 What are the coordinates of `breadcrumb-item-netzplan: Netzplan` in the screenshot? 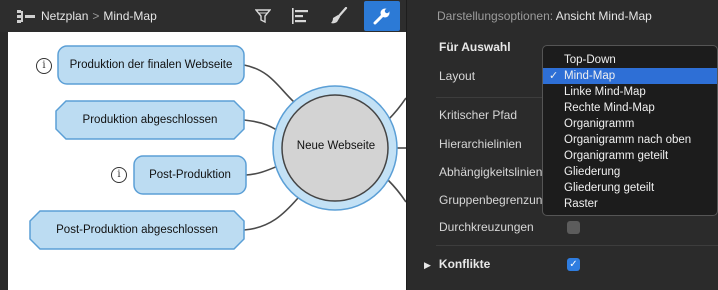 It's located at (64, 16).